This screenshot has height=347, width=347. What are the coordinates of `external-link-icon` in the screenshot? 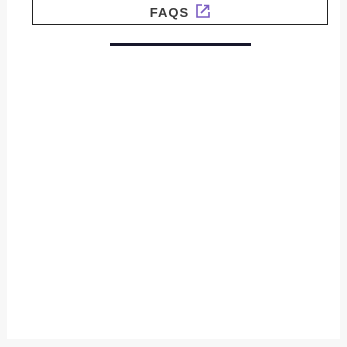 It's located at (203, 11).